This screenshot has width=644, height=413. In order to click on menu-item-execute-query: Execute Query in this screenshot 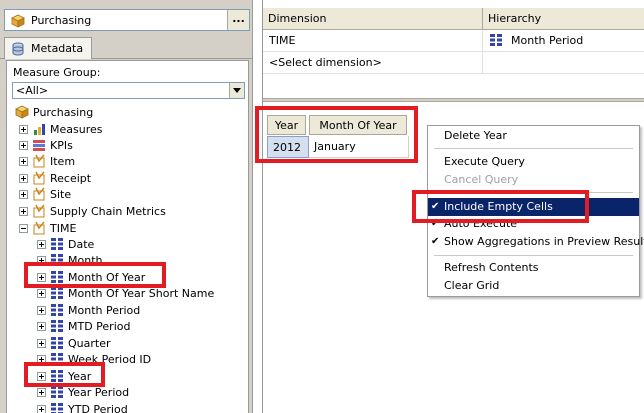, I will do `click(533, 162)`.